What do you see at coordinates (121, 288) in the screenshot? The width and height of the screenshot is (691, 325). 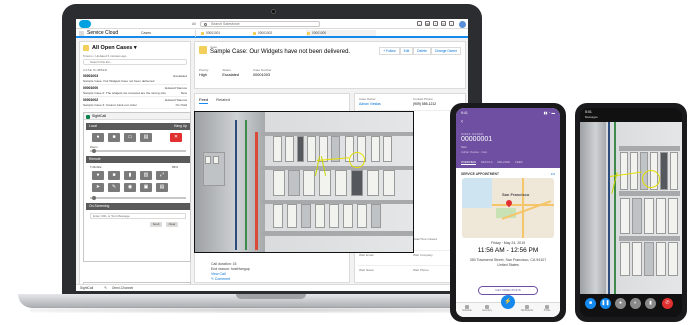 I see `utility-omni-channel: ✎ Omni-Channel` at bounding box center [121, 288].